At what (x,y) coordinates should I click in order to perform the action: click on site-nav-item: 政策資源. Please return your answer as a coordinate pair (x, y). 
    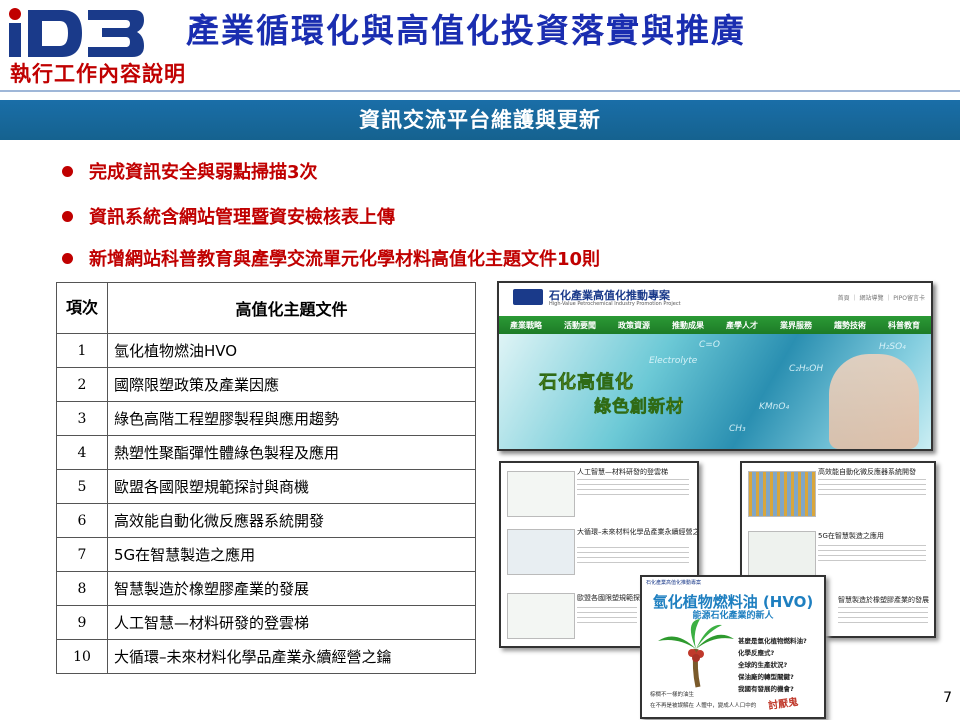
    Looking at the image, I should click on (634, 325).